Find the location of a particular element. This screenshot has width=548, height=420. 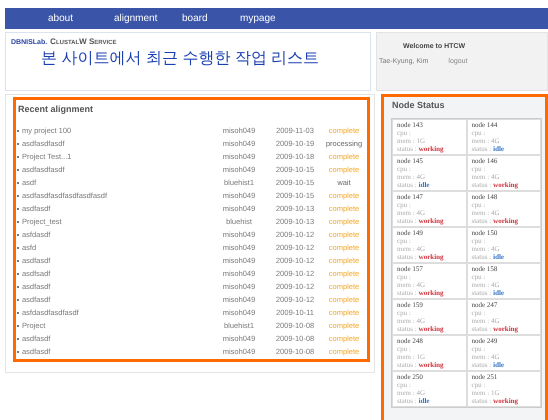

nav-link: about is located at coordinates (81, 18).